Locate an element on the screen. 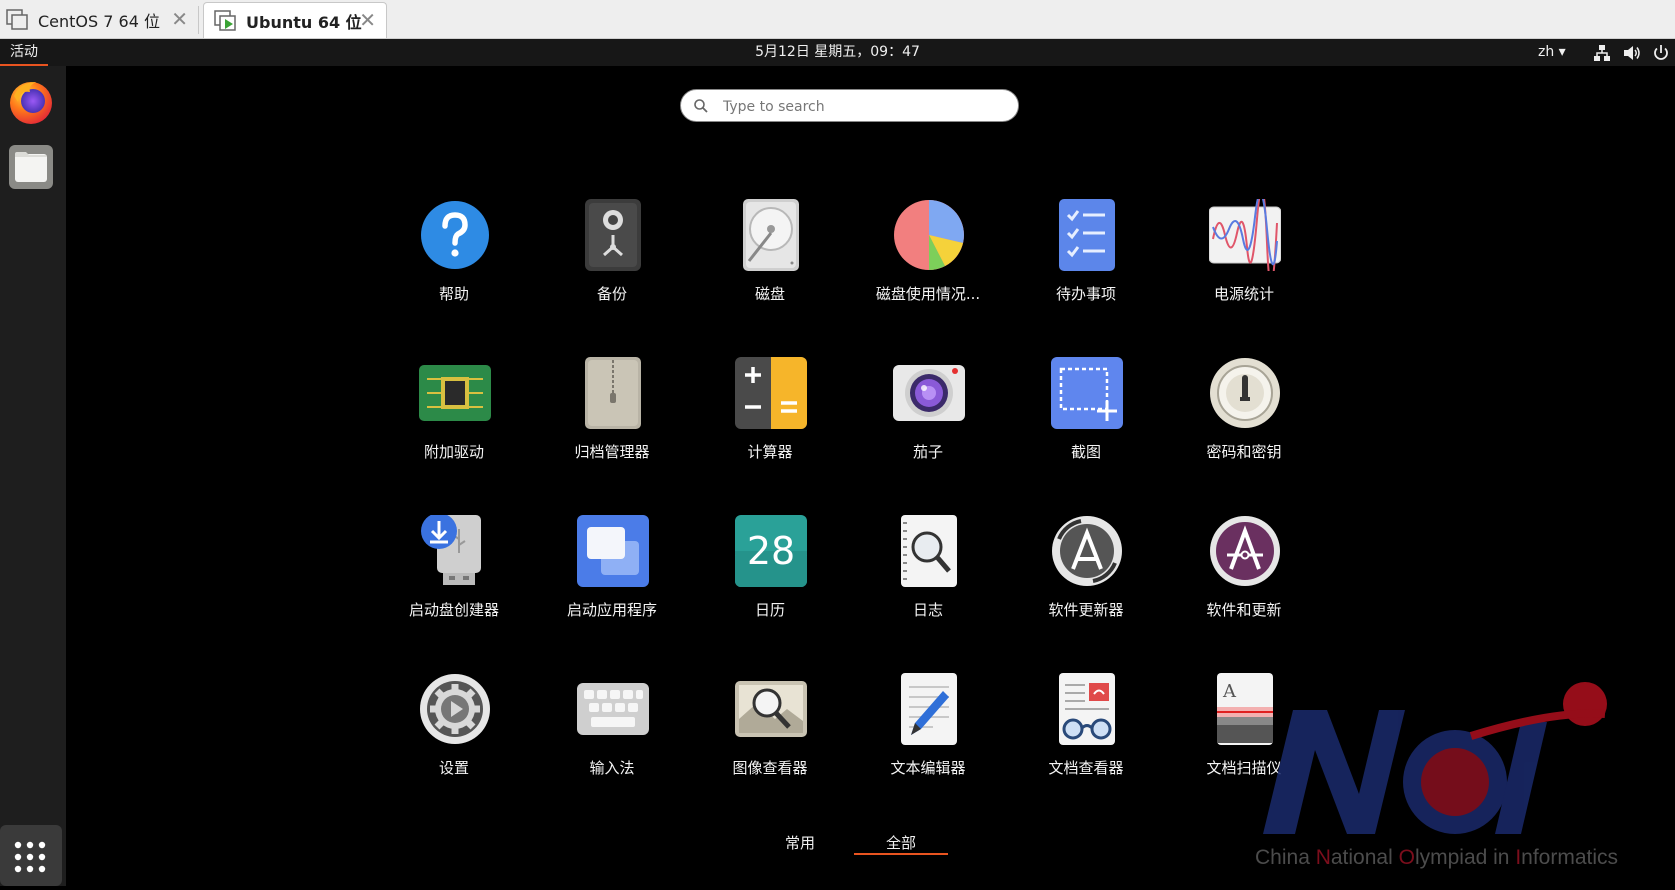 Image resolution: width=1675 pixels, height=890 pixels. app-disks: 磁盘 is located at coordinates (770, 264).